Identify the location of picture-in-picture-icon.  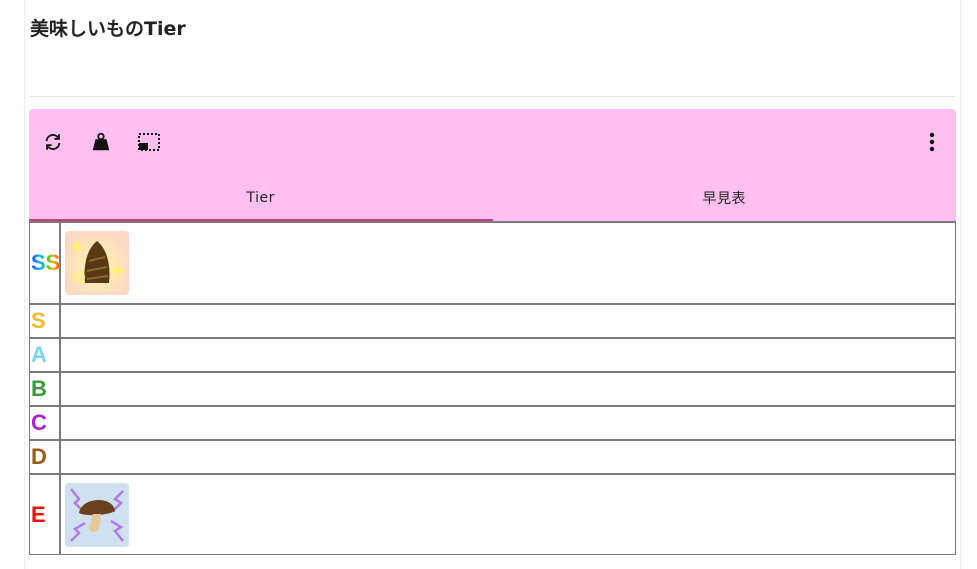
(149, 142).